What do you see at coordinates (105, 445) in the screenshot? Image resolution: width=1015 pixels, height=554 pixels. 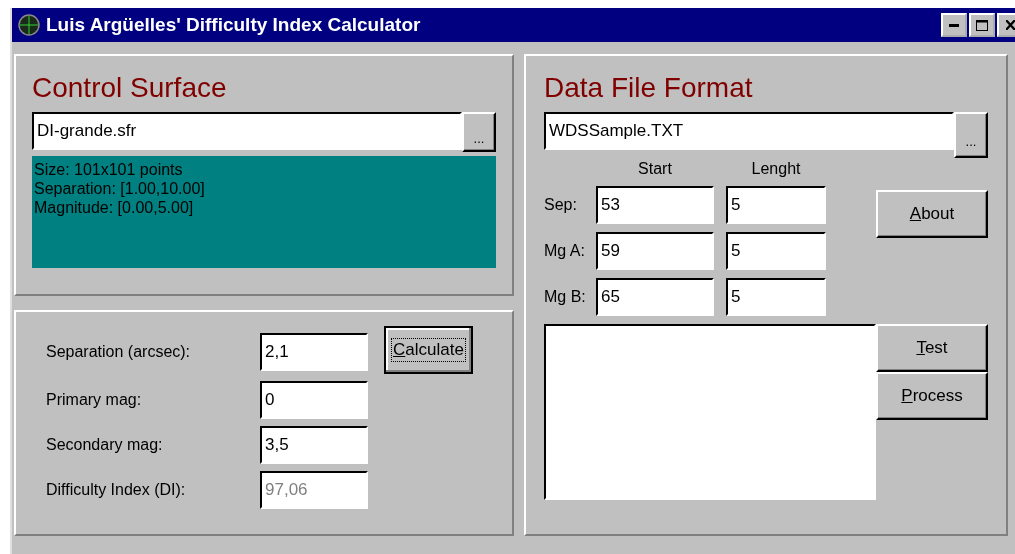 I see `field-label: Secondary mag:` at bounding box center [105, 445].